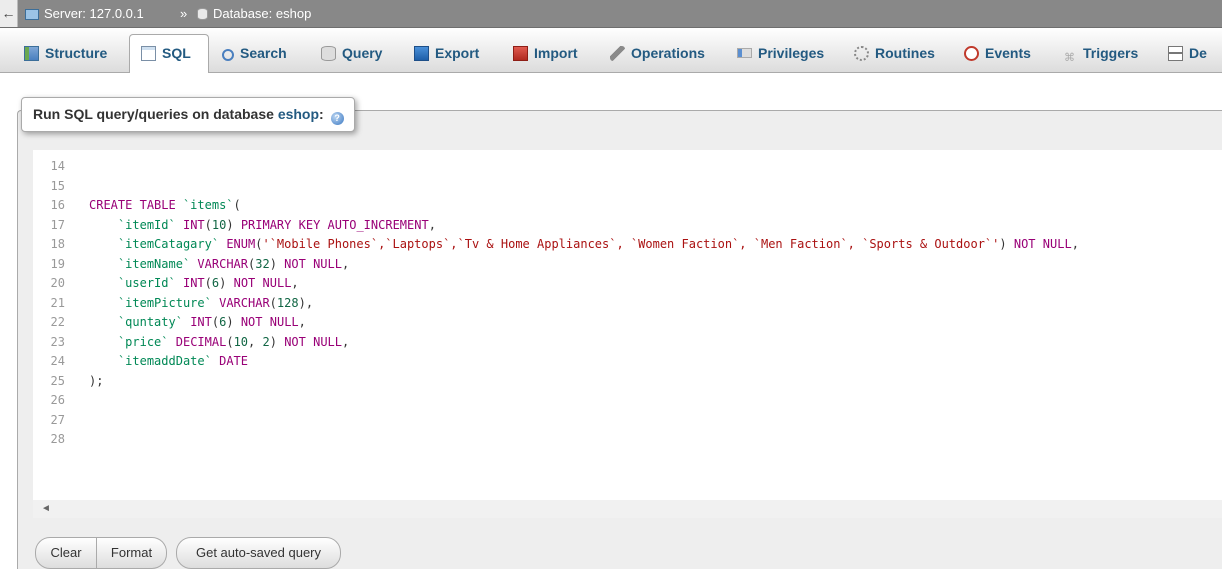  What do you see at coordinates (627, 322) in the screenshot?
I see `code-line: 22 `quntaty` INT(6) NOT NULL,` at bounding box center [627, 322].